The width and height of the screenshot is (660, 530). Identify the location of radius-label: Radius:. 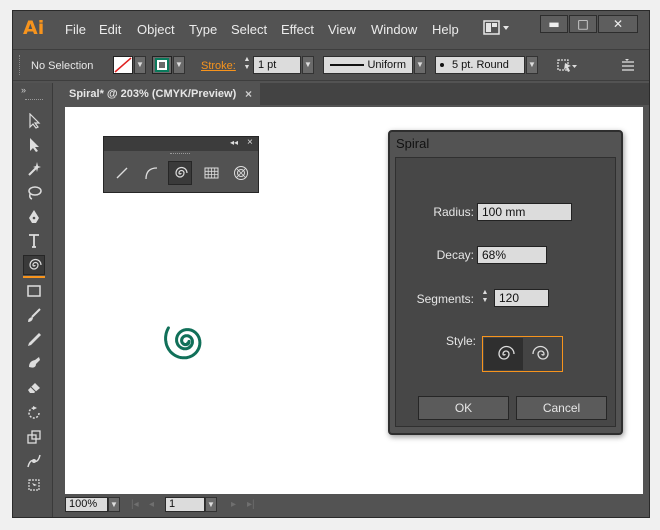
(453, 212).